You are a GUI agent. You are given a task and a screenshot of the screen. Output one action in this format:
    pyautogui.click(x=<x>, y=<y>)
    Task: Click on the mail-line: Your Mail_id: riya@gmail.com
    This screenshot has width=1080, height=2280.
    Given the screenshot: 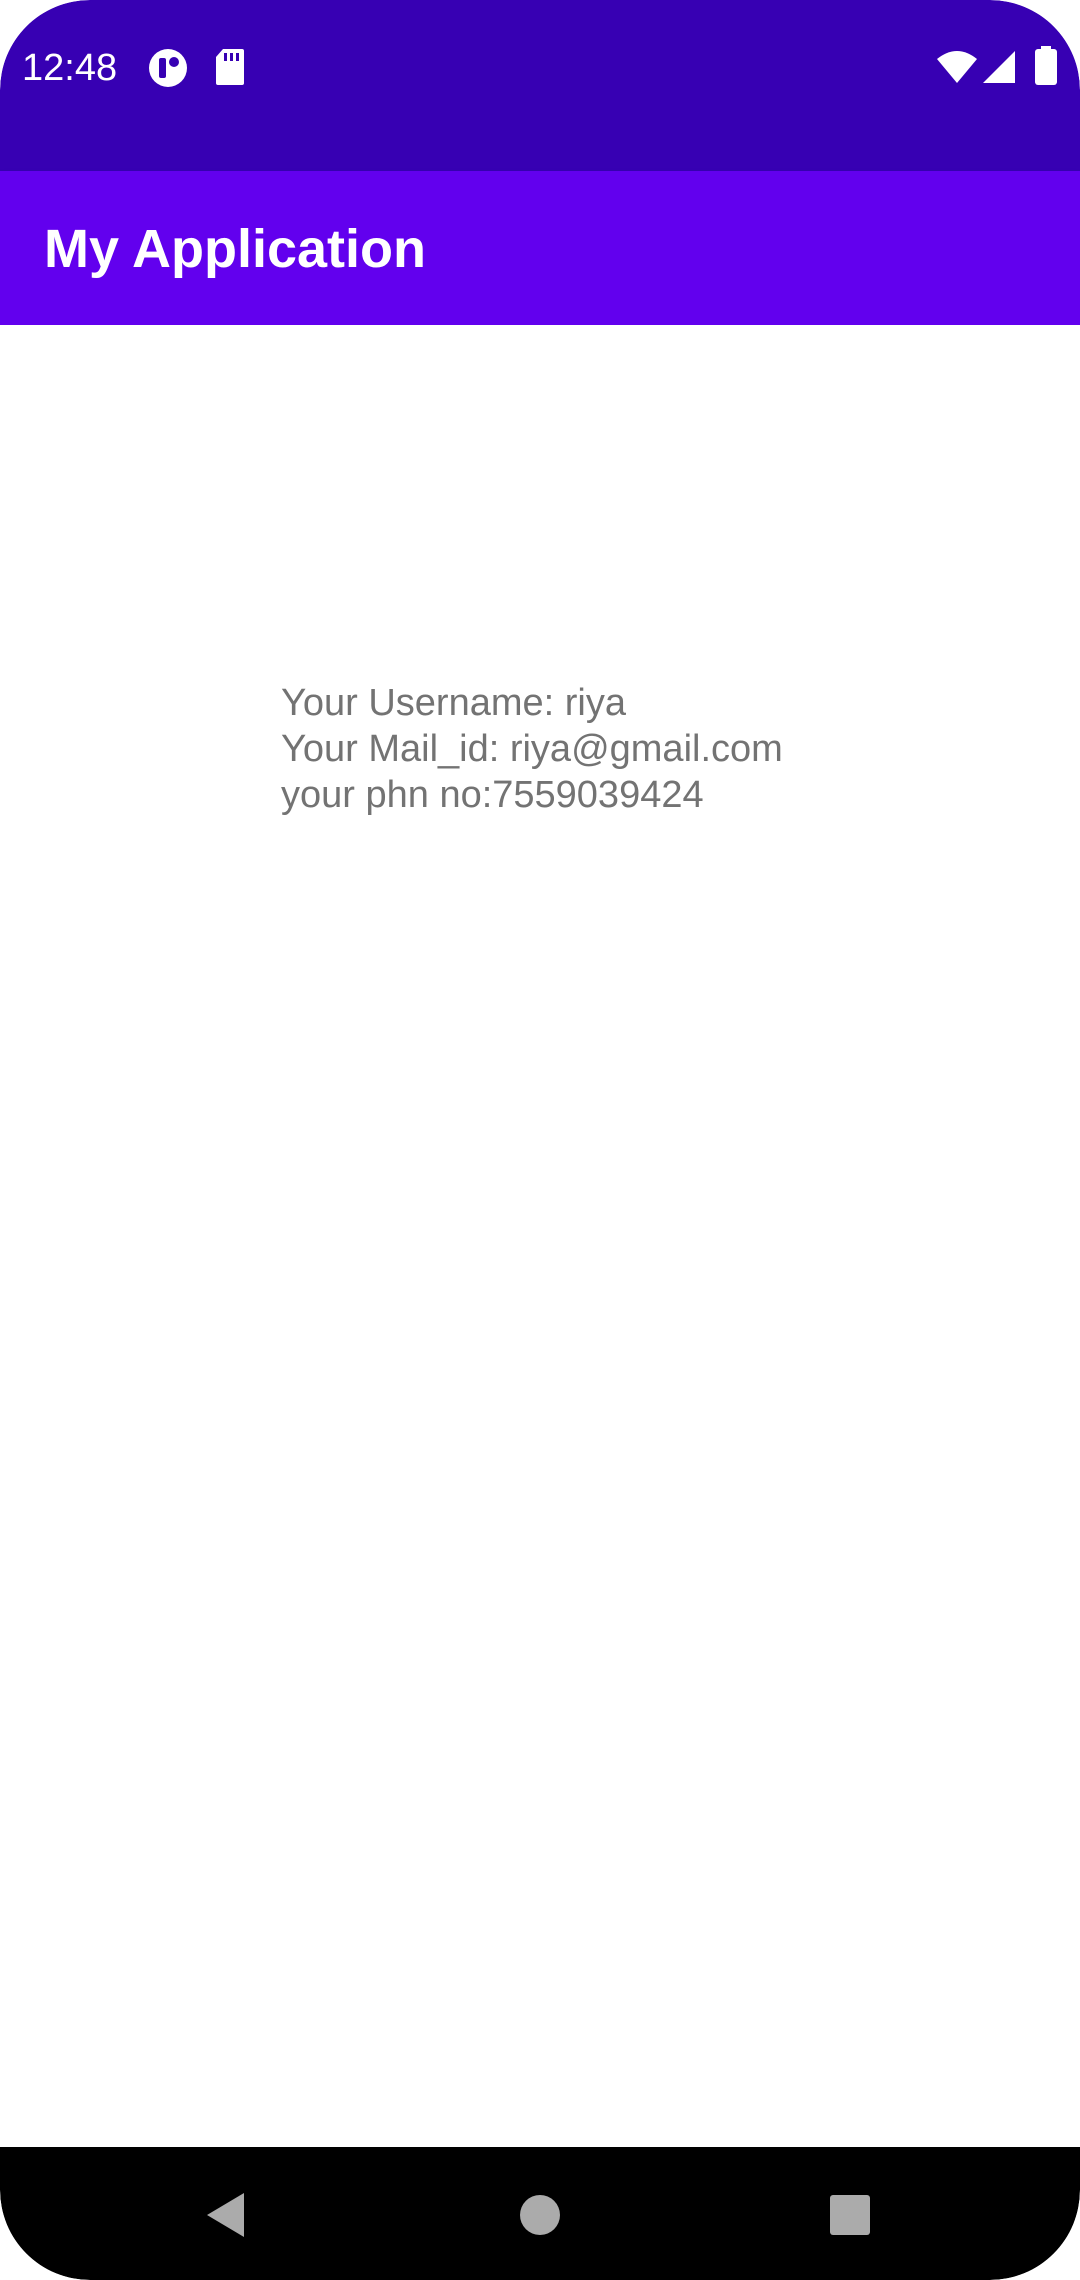 What is the action you would take?
    pyautogui.click(x=532, y=749)
    